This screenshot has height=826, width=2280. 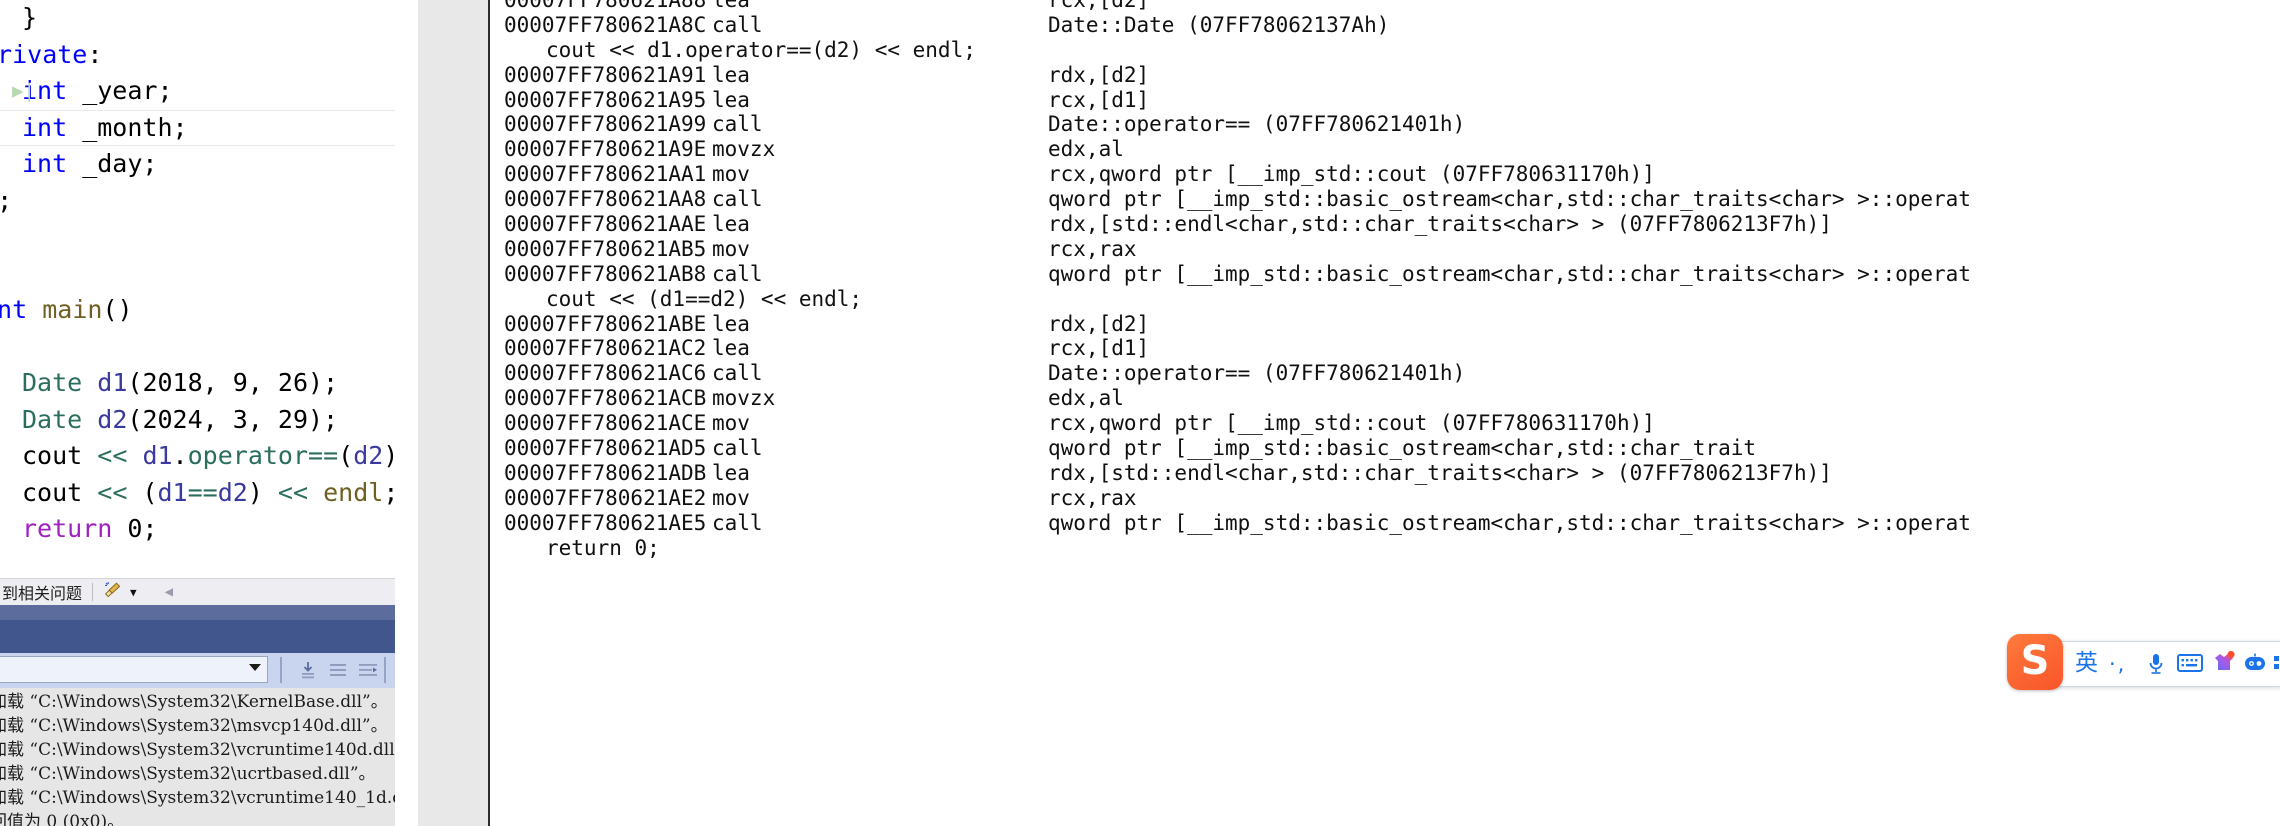 I want to click on instruction-address: 00007FF780621AC2, so click(x=605, y=348).